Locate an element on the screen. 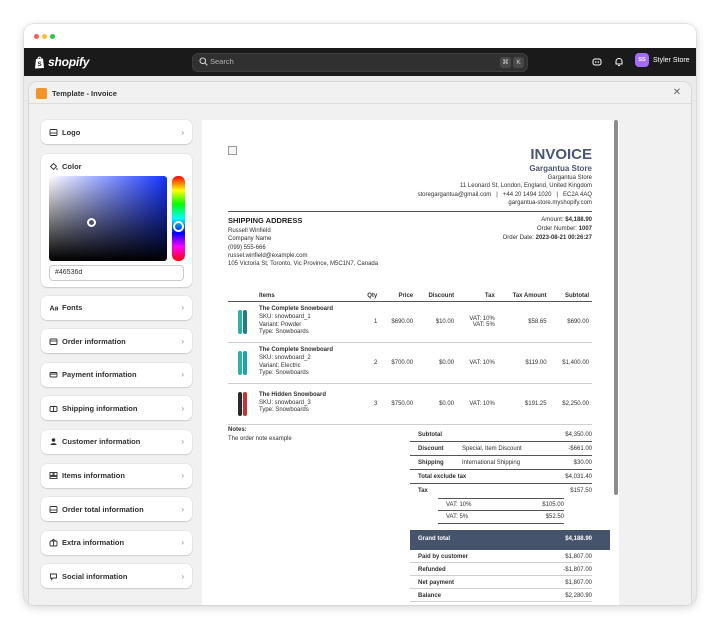  item-price: $700.00 is located at coordinates (398, 363).